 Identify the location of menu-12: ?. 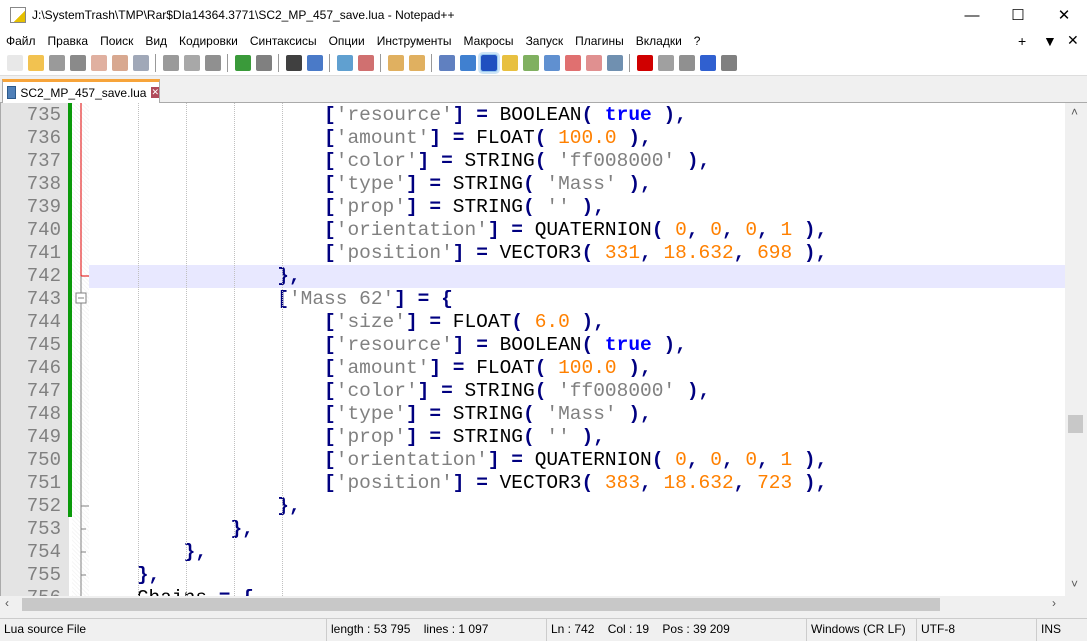
(697, 41).